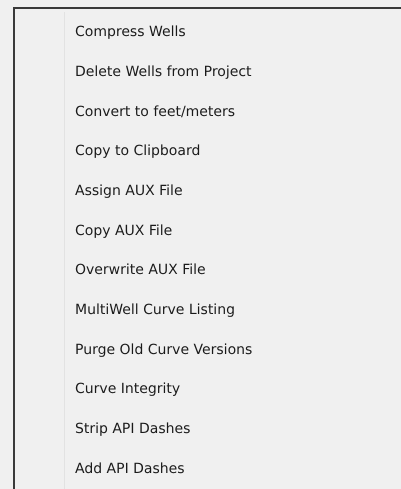 The width and height of the screenshot is (401, 489). What do you see at coordinates (163, 192) in the screenshot?
I see `menu-item: Assign AUX File` at bounding box center [163, 192].